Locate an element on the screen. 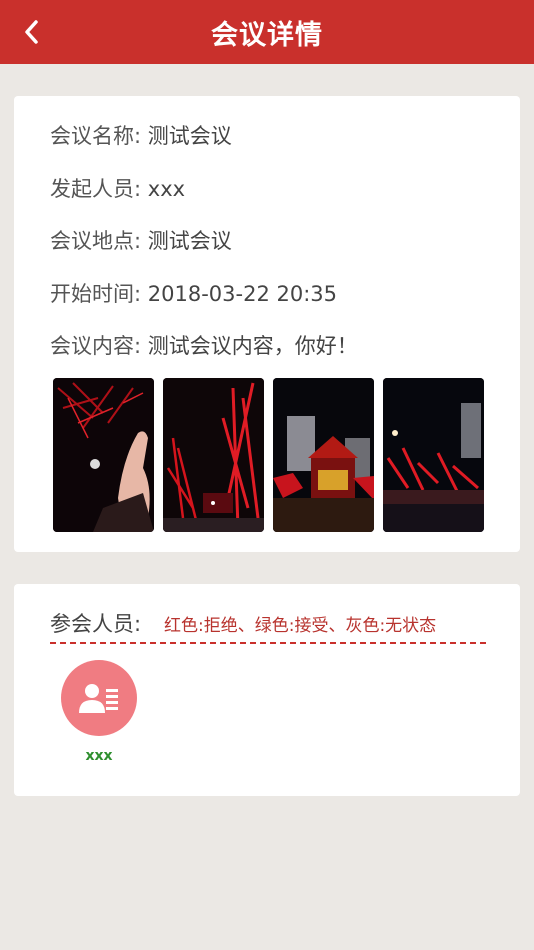  page-title: 会议详情 is located at coordinates (267, 35).